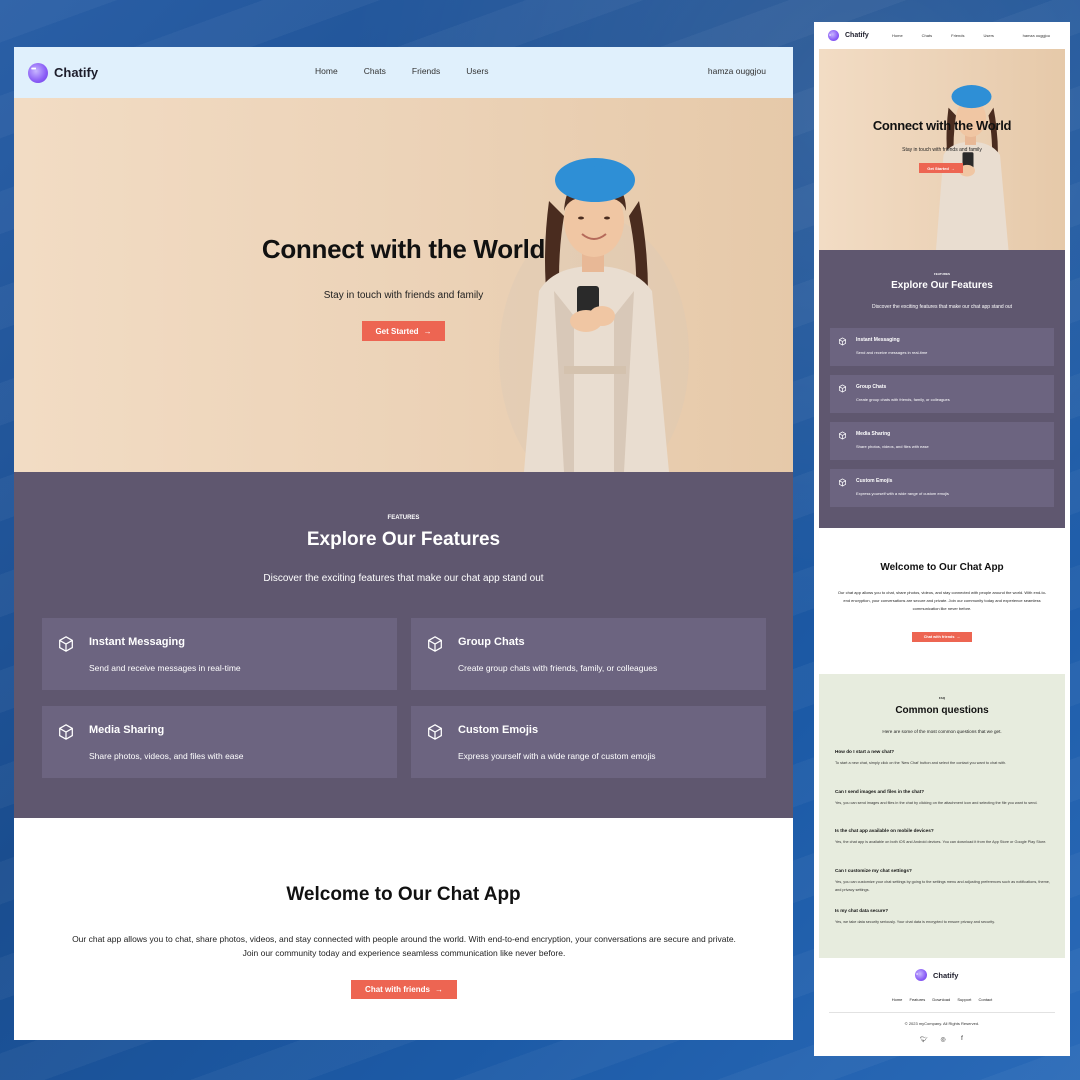 Image resolution: width=1080 pixels, height=1080 pixels. I want to click on feature-title: Media Sharing, so click(873, 434).